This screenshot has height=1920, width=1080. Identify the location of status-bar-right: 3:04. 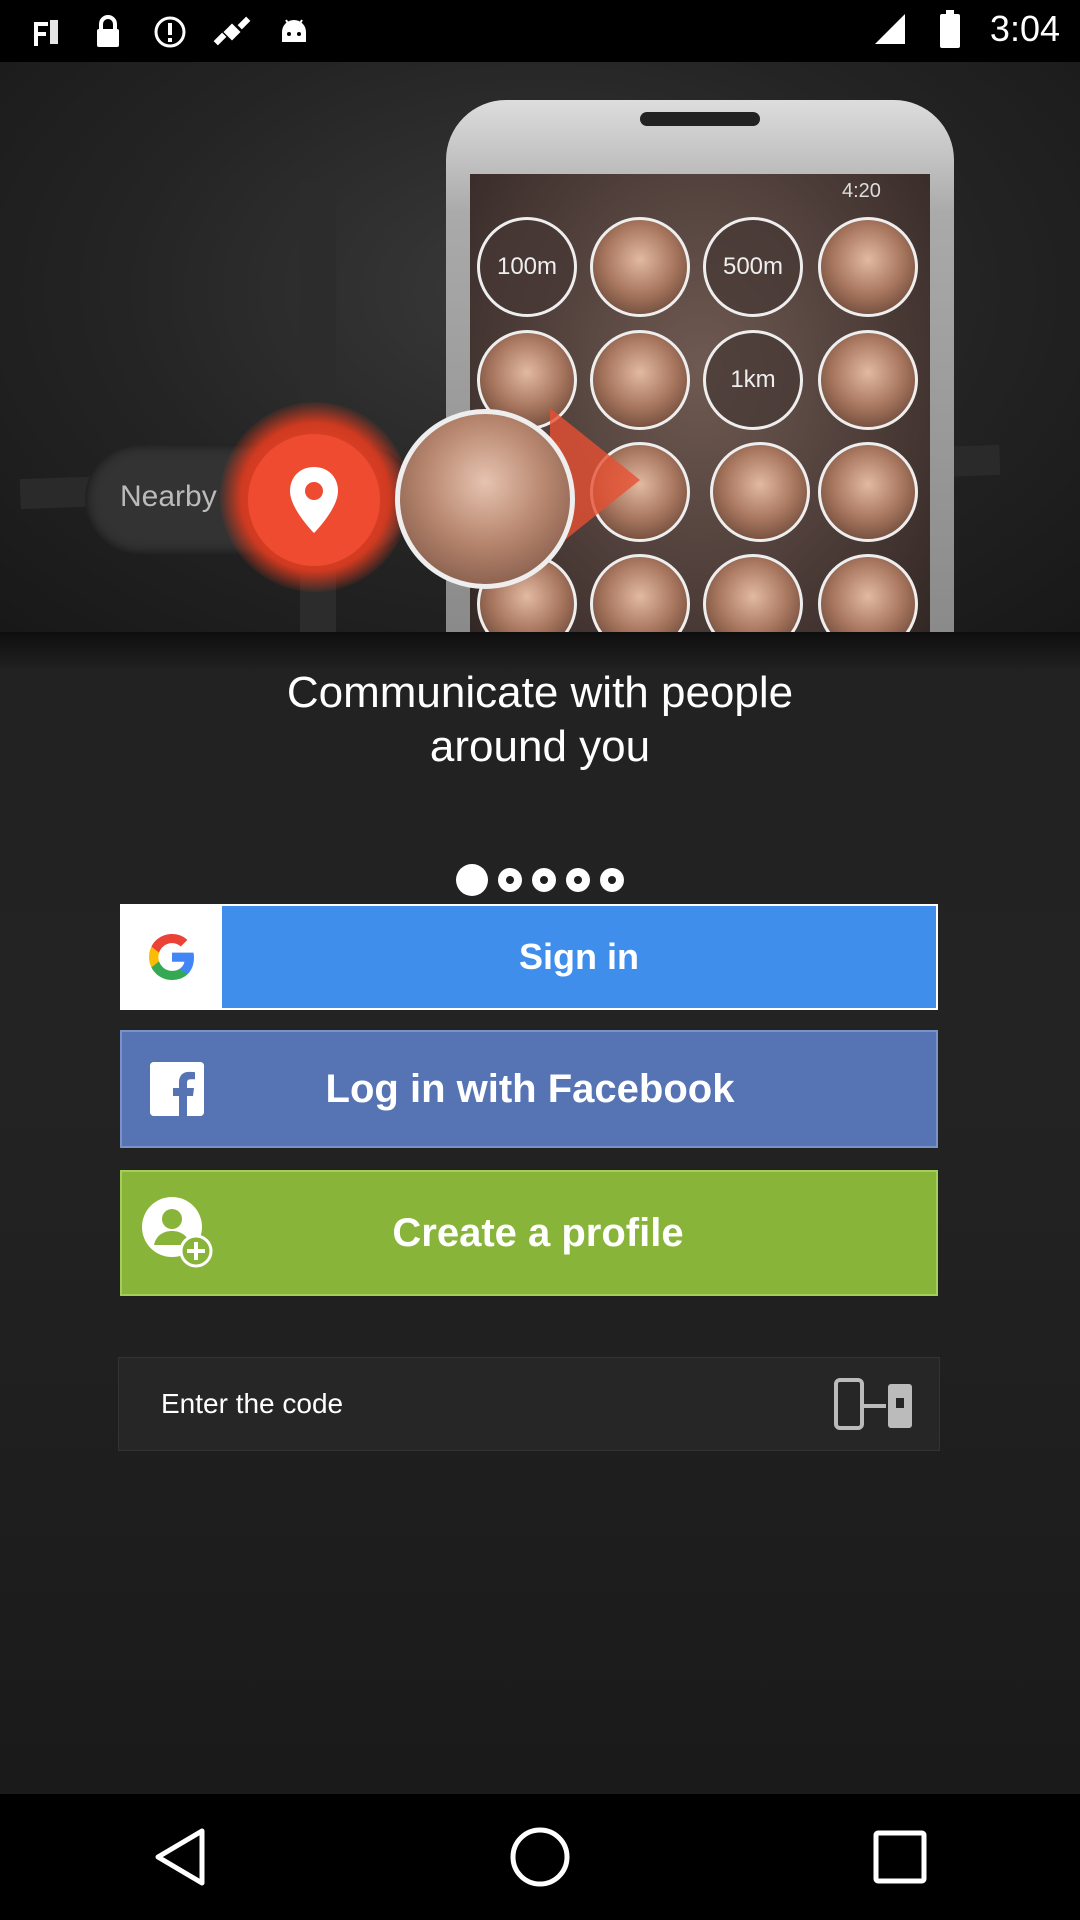
(965, 29).